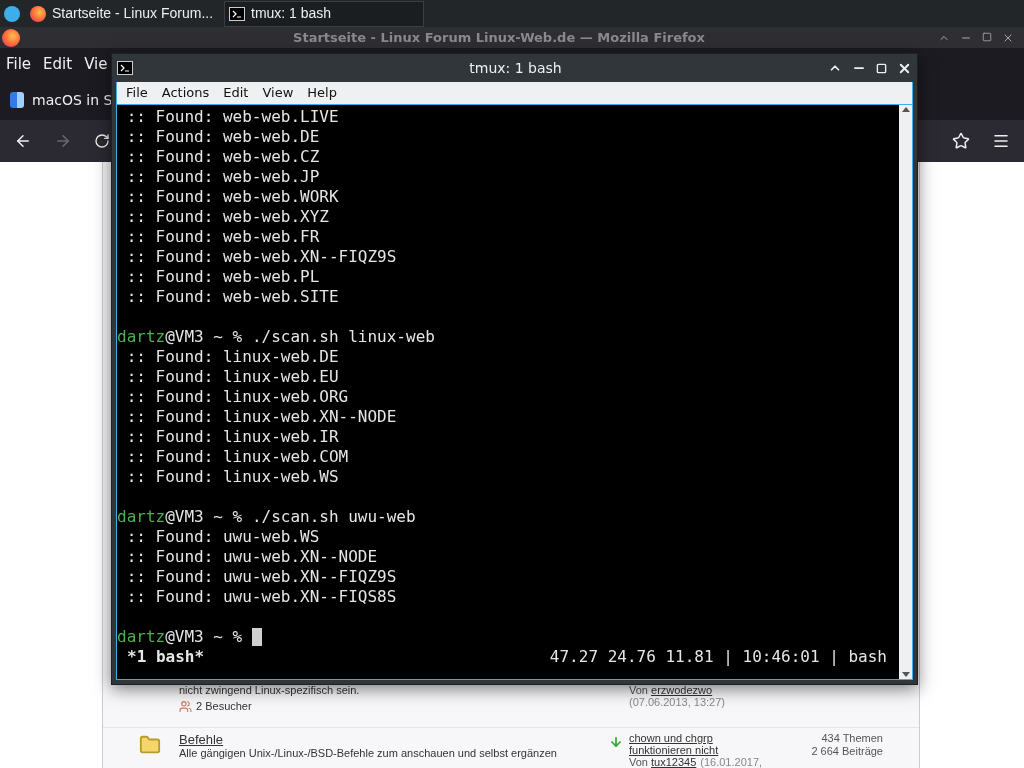  What do you see at coordinates (261, 597) in the screenshot?
I see `terminal-line: :: Found: uwu-web.XN--FIQS8S` at bounding box center [261, 597].